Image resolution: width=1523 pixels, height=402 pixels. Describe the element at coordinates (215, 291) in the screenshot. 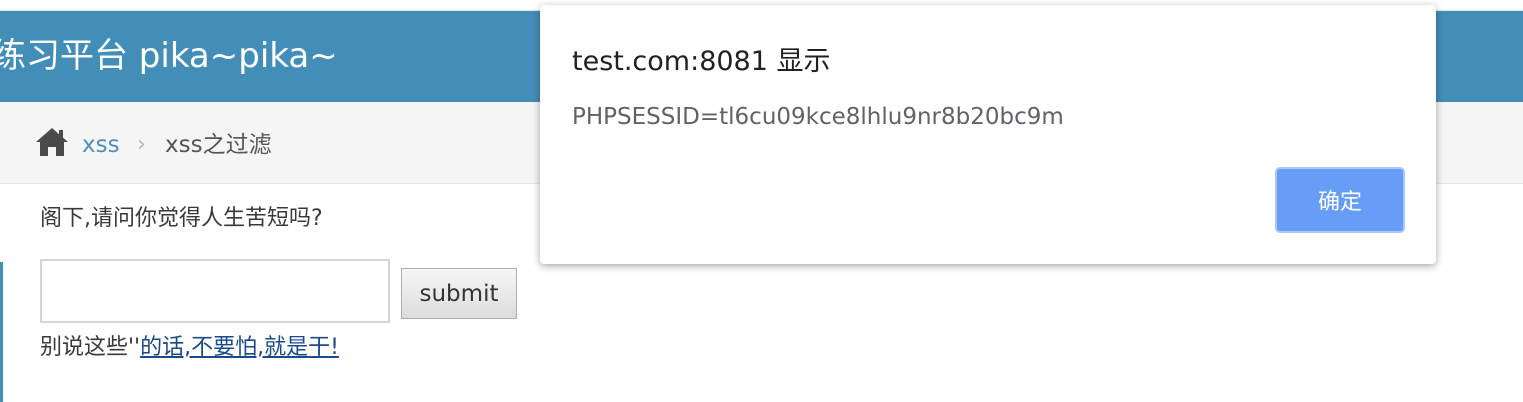

I see `message-input` at that location.